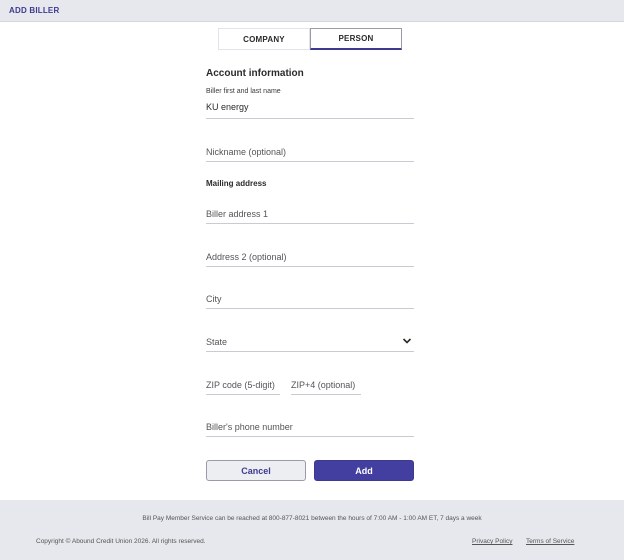 The width and height of the screenshot is (624, 560). I want to click on tab-person: PERSON, so click(356, 39).